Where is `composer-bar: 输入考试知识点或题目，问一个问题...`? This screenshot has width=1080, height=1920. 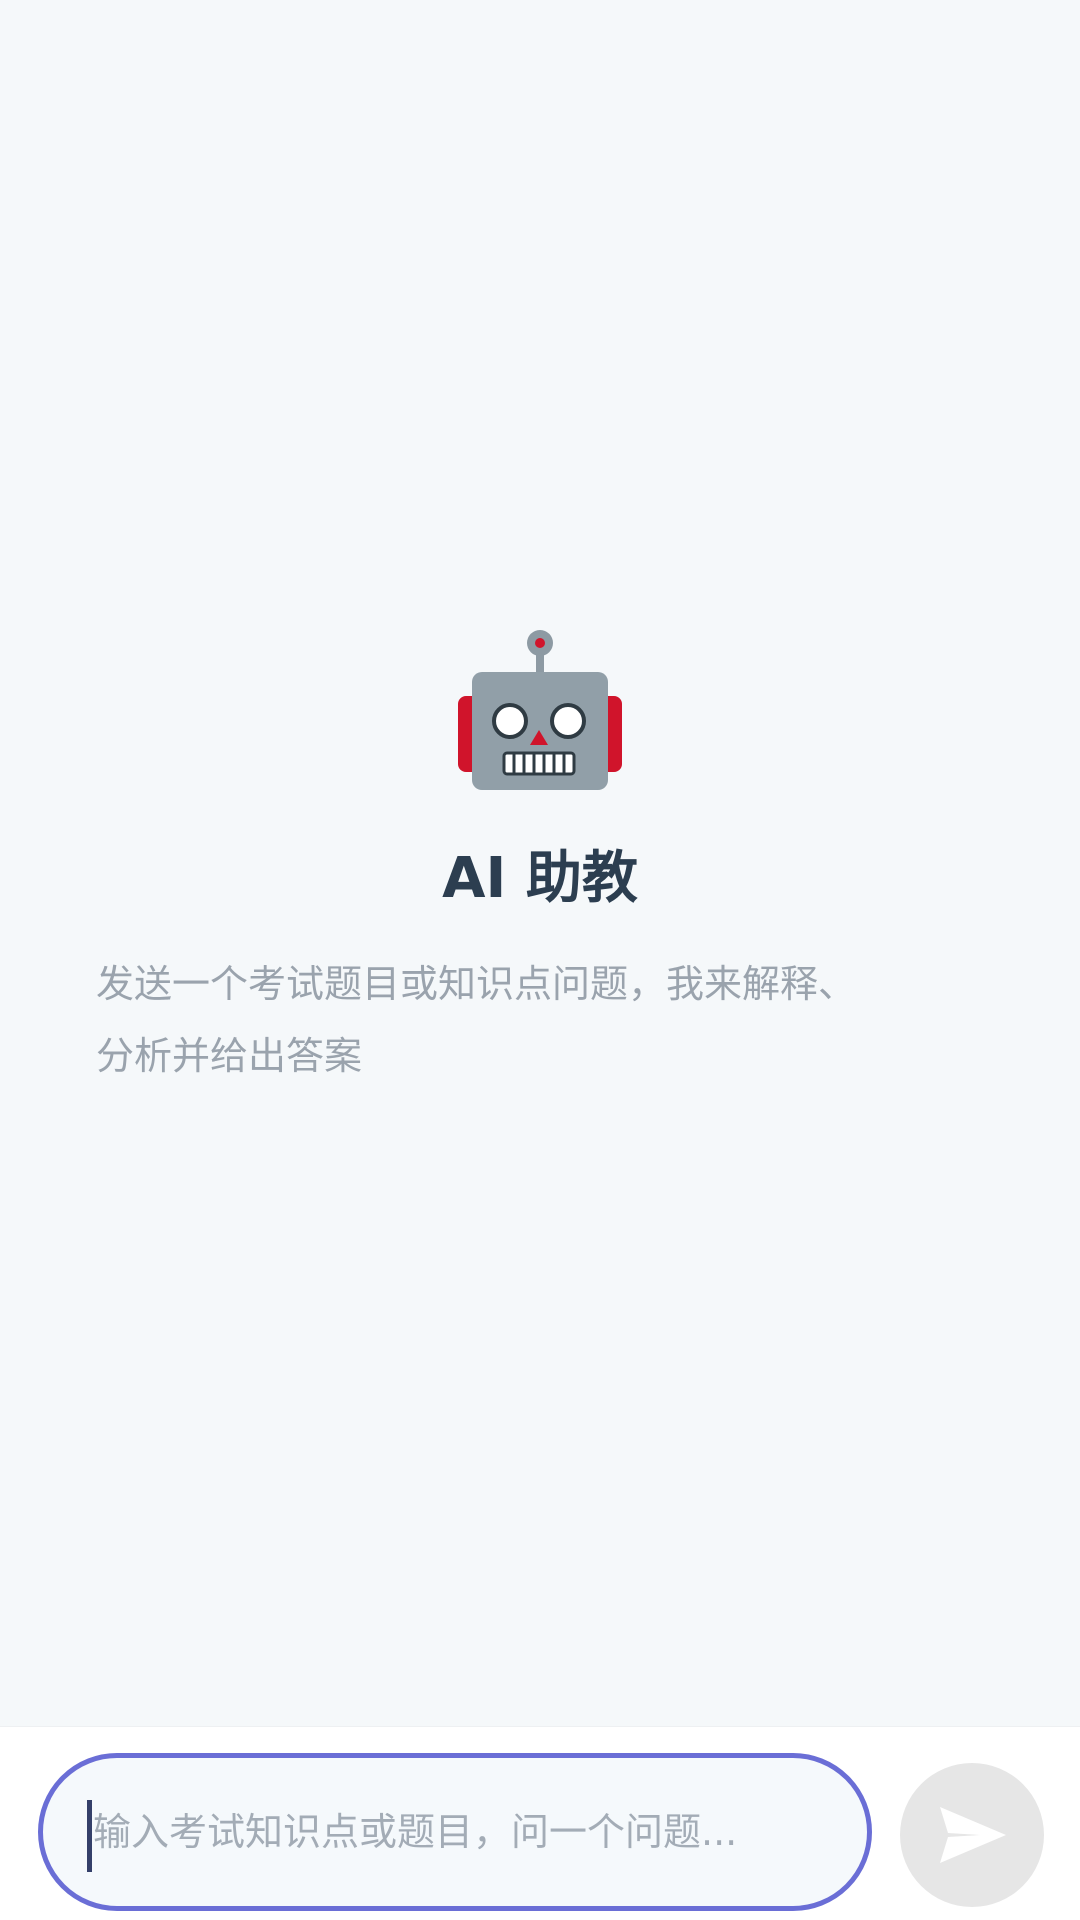 composer-bar: 输入考试知识点或题目，问一个问题... is located at coordinates (540, 1823).